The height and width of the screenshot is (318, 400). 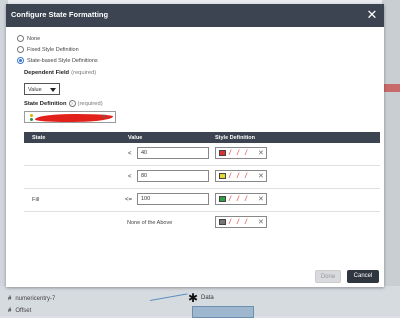 I want to click on dependent-field-label: Dependent Field (required), so click(x=60, y=73).